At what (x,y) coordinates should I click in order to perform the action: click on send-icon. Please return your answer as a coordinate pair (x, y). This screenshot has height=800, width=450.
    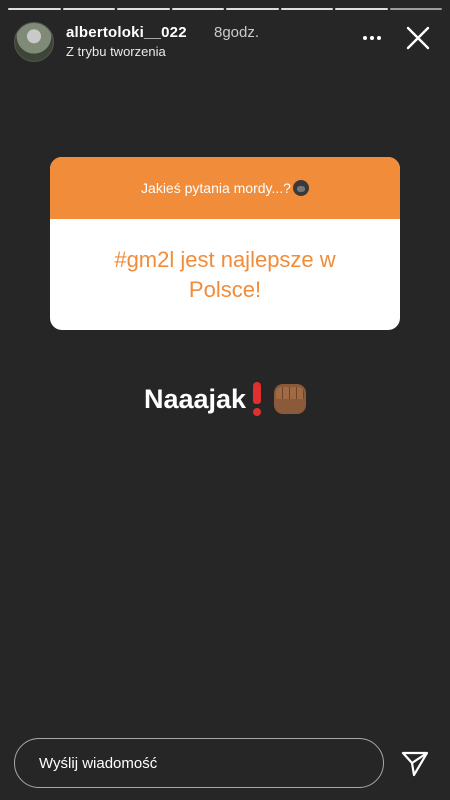
    Looking at the image, I should click on (415, 764).